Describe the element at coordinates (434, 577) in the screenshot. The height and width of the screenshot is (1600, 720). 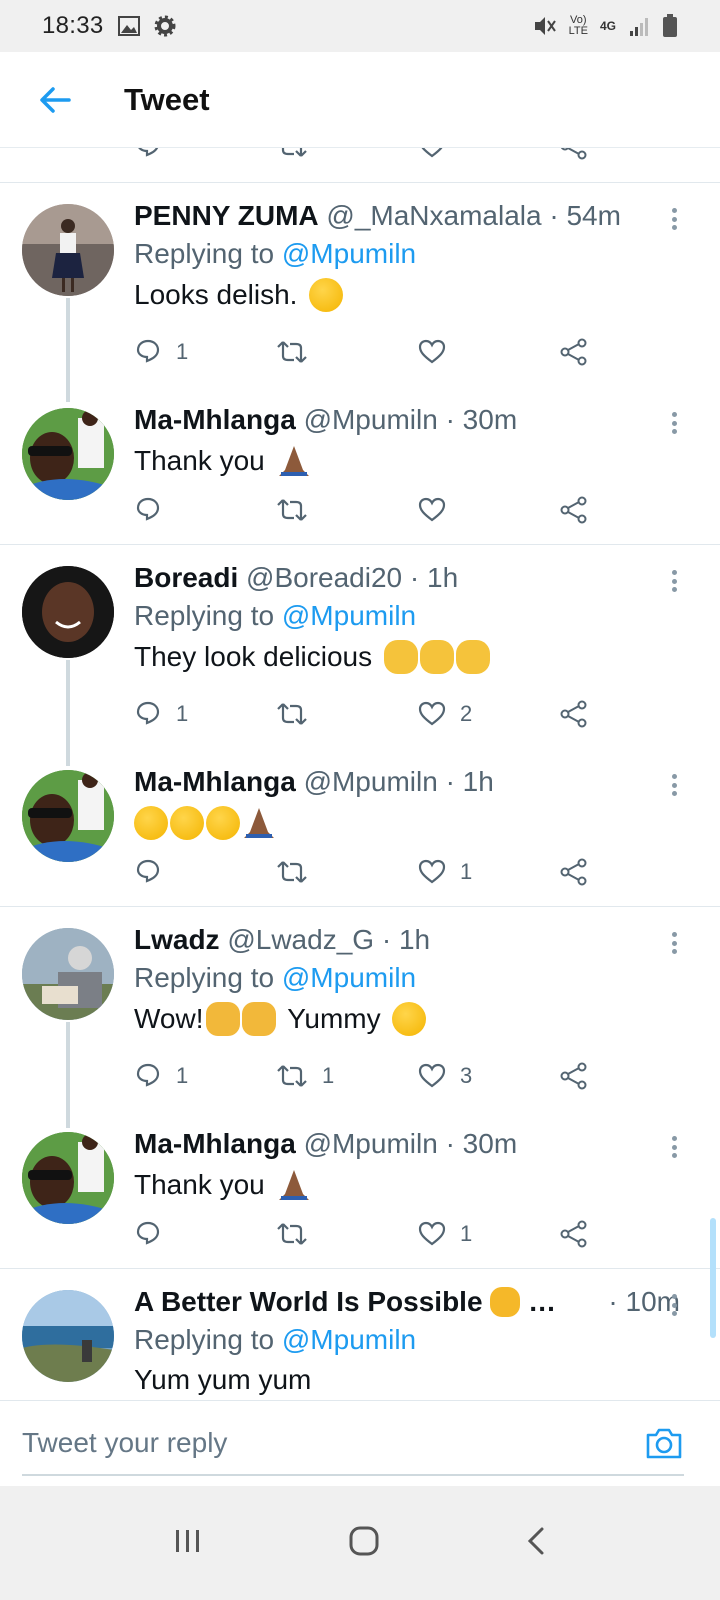
I see `tweet-time: · 1h` at that location.